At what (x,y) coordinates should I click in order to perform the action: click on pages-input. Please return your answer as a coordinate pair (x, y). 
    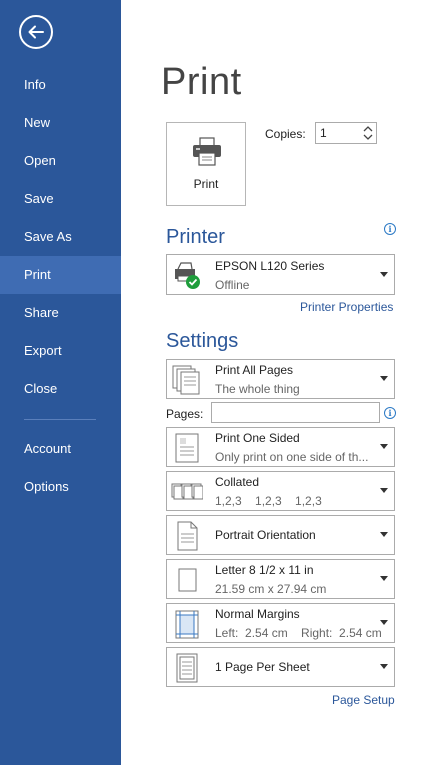
    Looking at the image, I should click on (295, 412).